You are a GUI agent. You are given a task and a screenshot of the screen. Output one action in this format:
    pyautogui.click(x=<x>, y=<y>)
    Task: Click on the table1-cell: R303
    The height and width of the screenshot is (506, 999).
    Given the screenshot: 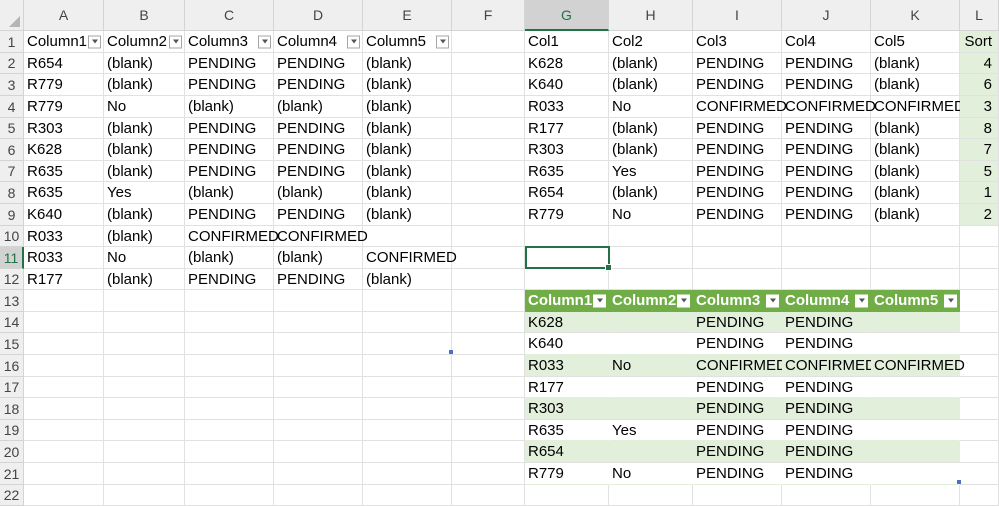 What is the action you would take?
    pyautogui.click(x=64, y=128)
    